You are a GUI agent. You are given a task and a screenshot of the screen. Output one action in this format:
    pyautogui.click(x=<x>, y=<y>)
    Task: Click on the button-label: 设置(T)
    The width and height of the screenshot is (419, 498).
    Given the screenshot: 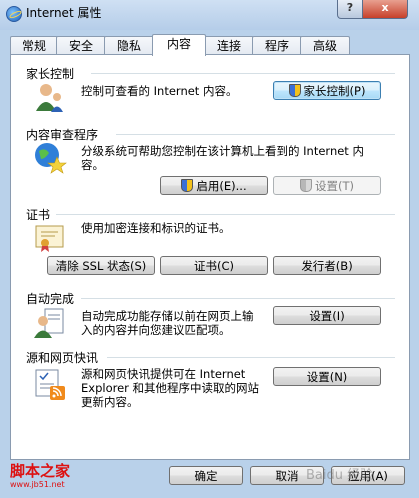 What is the action you would take?
    pyautogui.click(x=334, y=186)
    